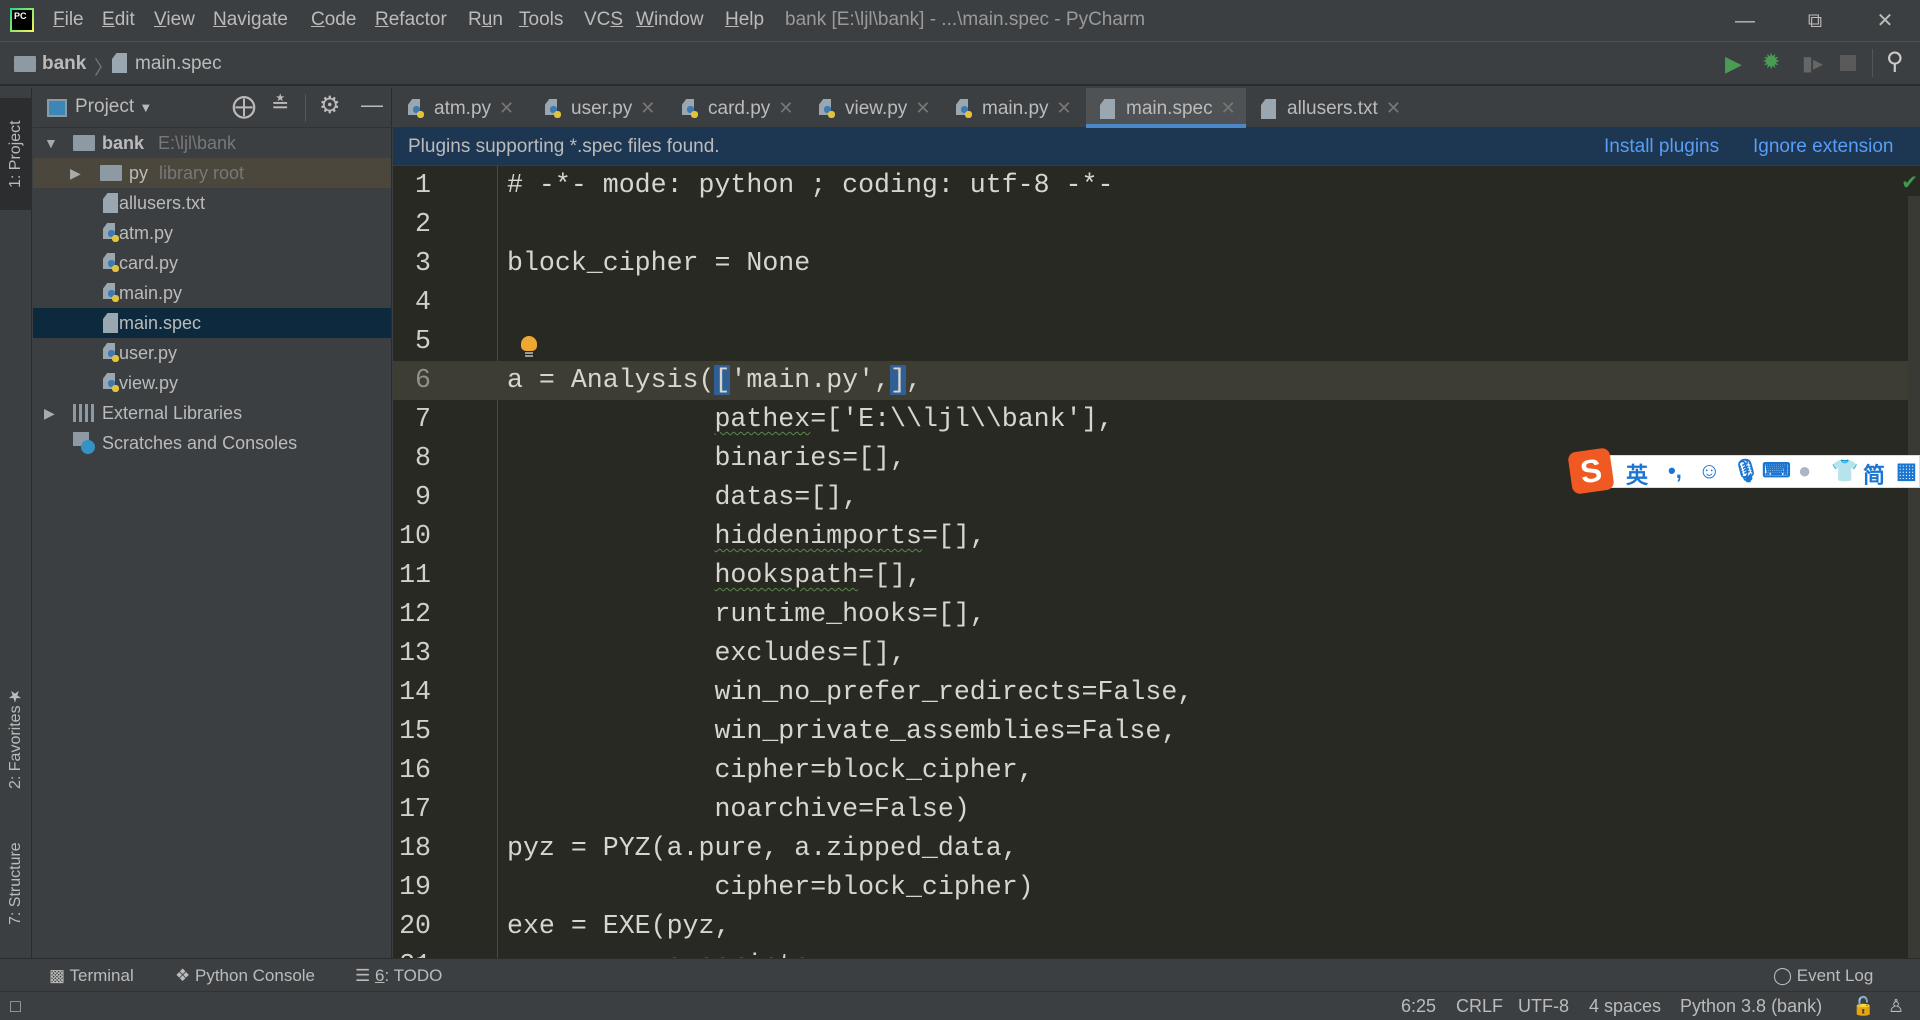 This screenshot has width=1920, height=1020. What do you see at coordinates (1804, 471) in the screenshot?
I see `user-icon: ●` at bounding box center [1804, 471].